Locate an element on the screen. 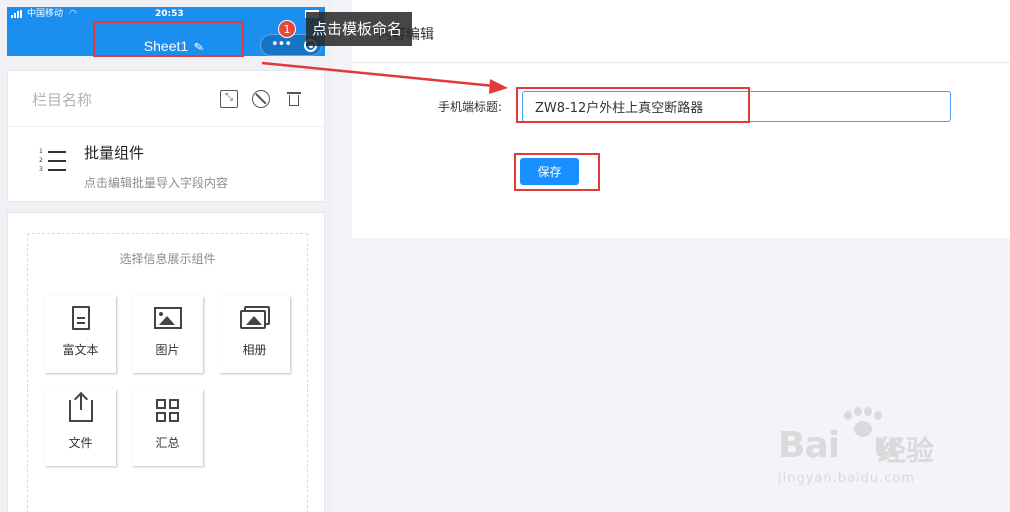 The image size is (1010, 512). signal-icon is located at coordinates (17, 14).